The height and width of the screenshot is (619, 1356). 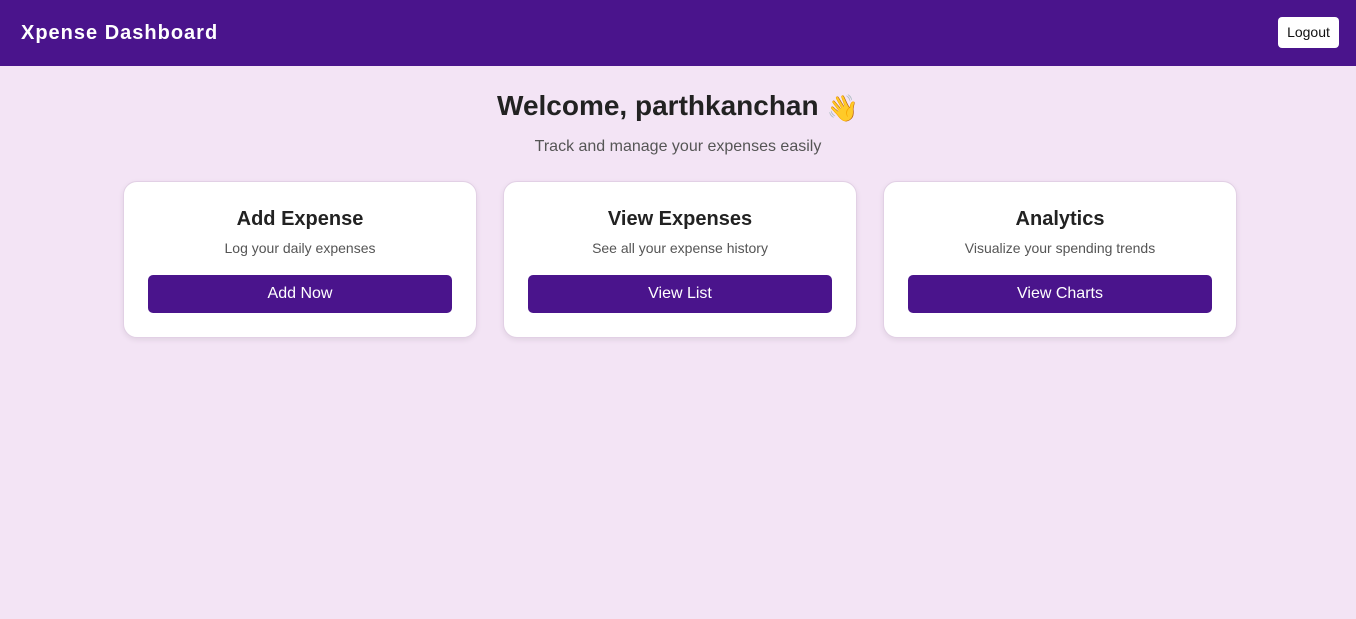 What do you see at coordinates (1308, 32) in the screenshot?
I see `logout-button: Logout` at bounding box center [1308, 32].